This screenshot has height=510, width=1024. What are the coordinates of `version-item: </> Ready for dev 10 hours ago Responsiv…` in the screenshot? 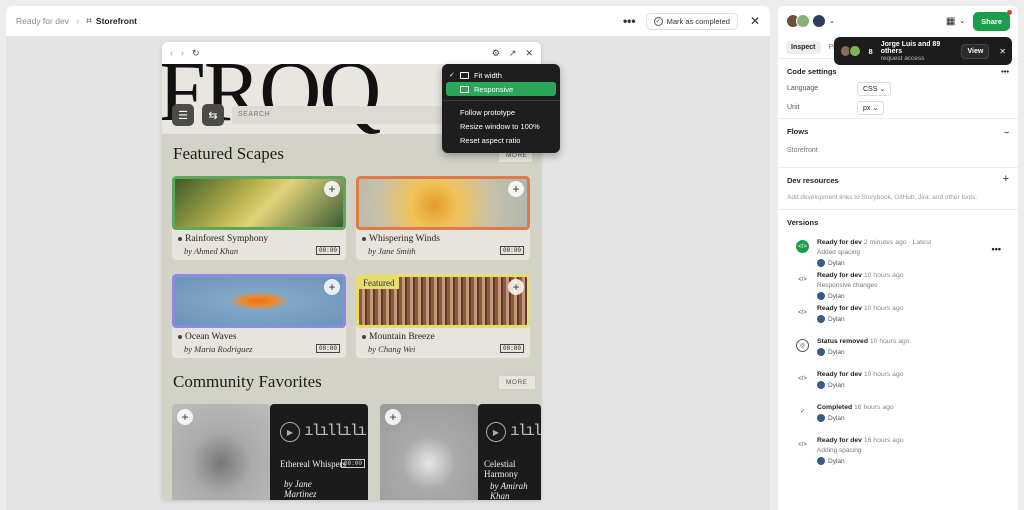 It's located at (898, 285).